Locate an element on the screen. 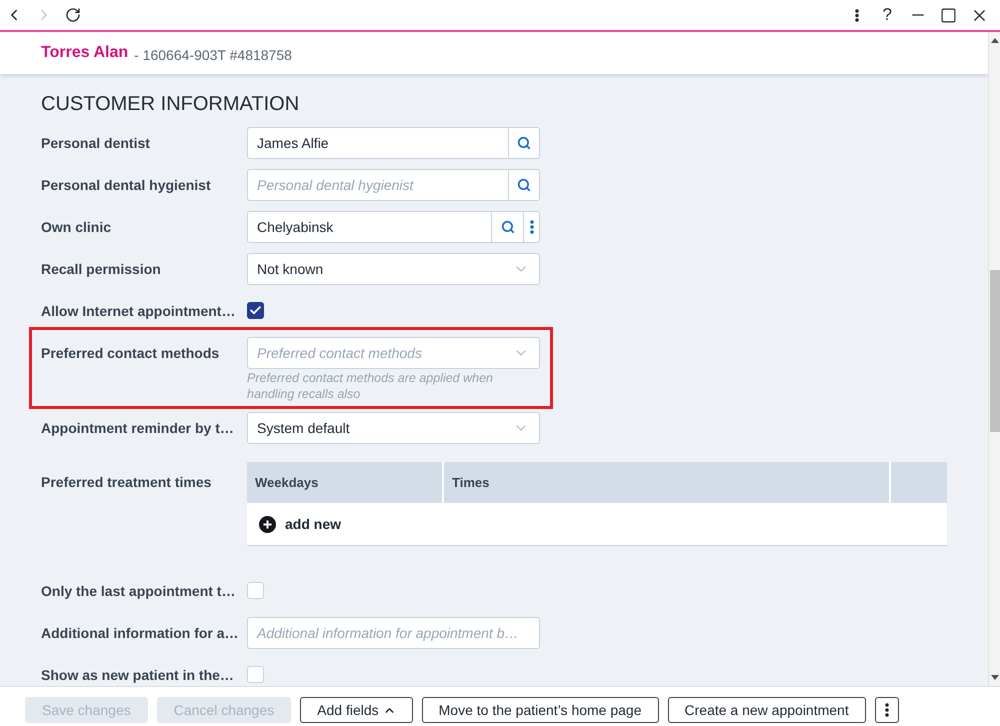  section-title: CUSTOMER INFORMATION is located at coordinates (170, 104).